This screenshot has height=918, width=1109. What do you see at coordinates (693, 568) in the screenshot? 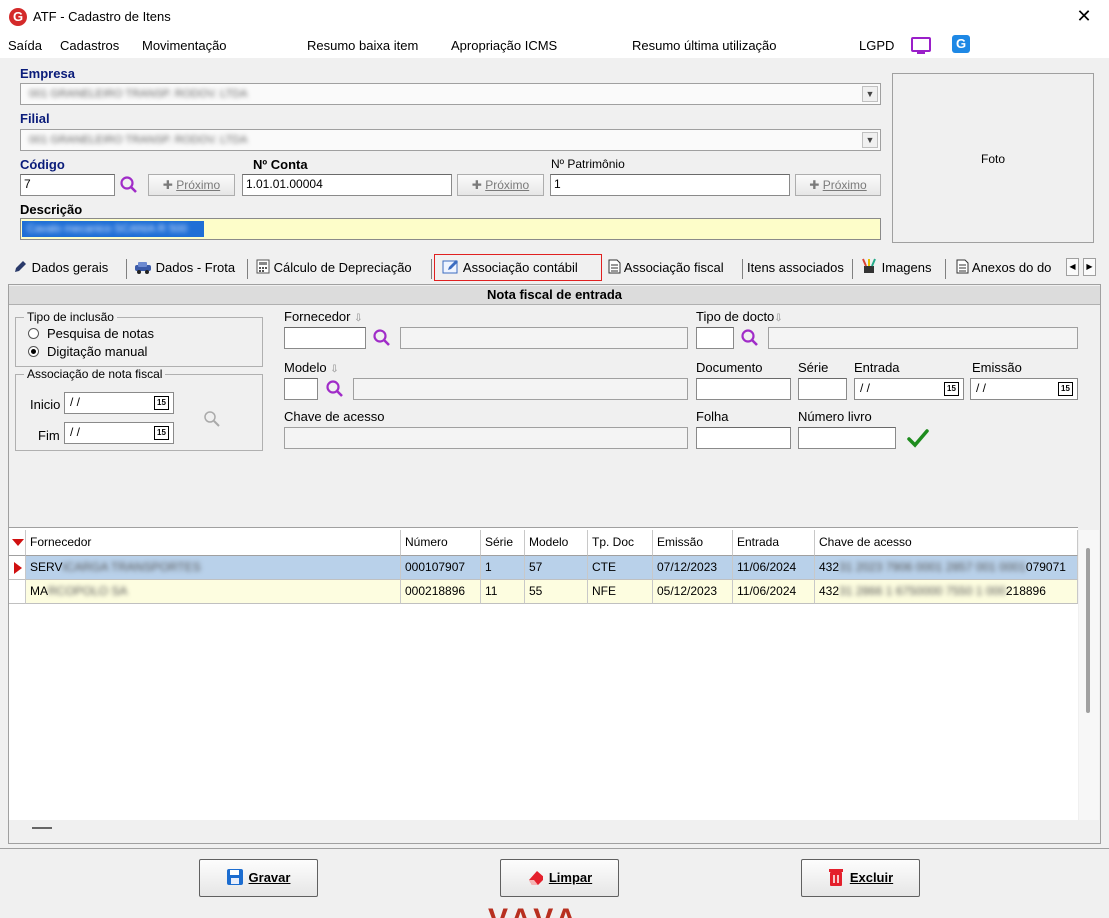
I see `table-cell-emissao: 07/12/2023` at bounding box center [693, 568].